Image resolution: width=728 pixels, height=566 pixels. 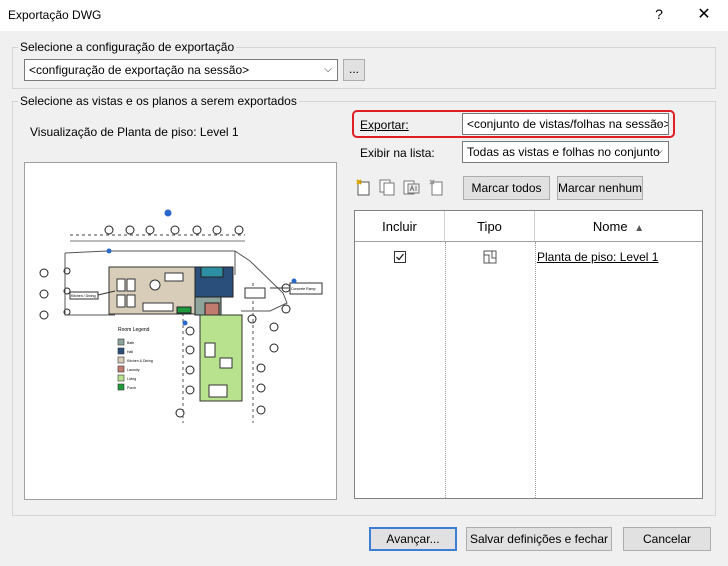 I want to click on preview-label: Visualização de Planta de piso: Level 1, so click(x=134, y=132).